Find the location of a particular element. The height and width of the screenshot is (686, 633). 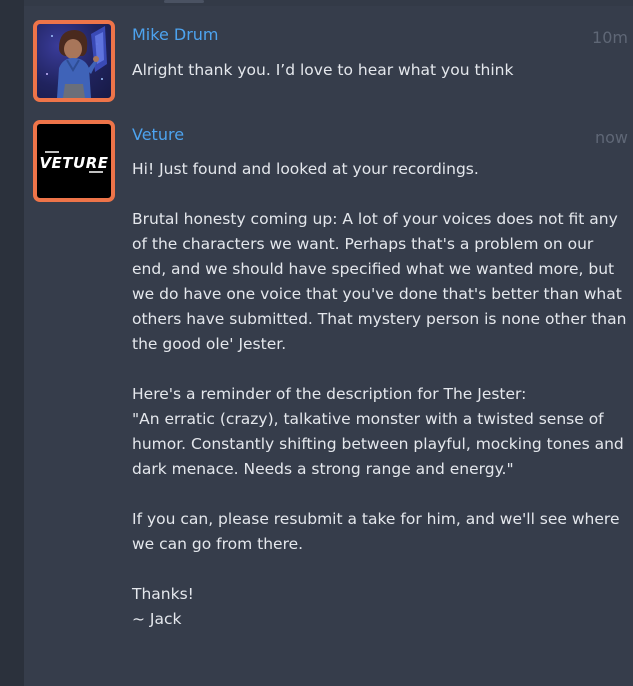

username: Mike Drum is located at coordinates (175, 34).